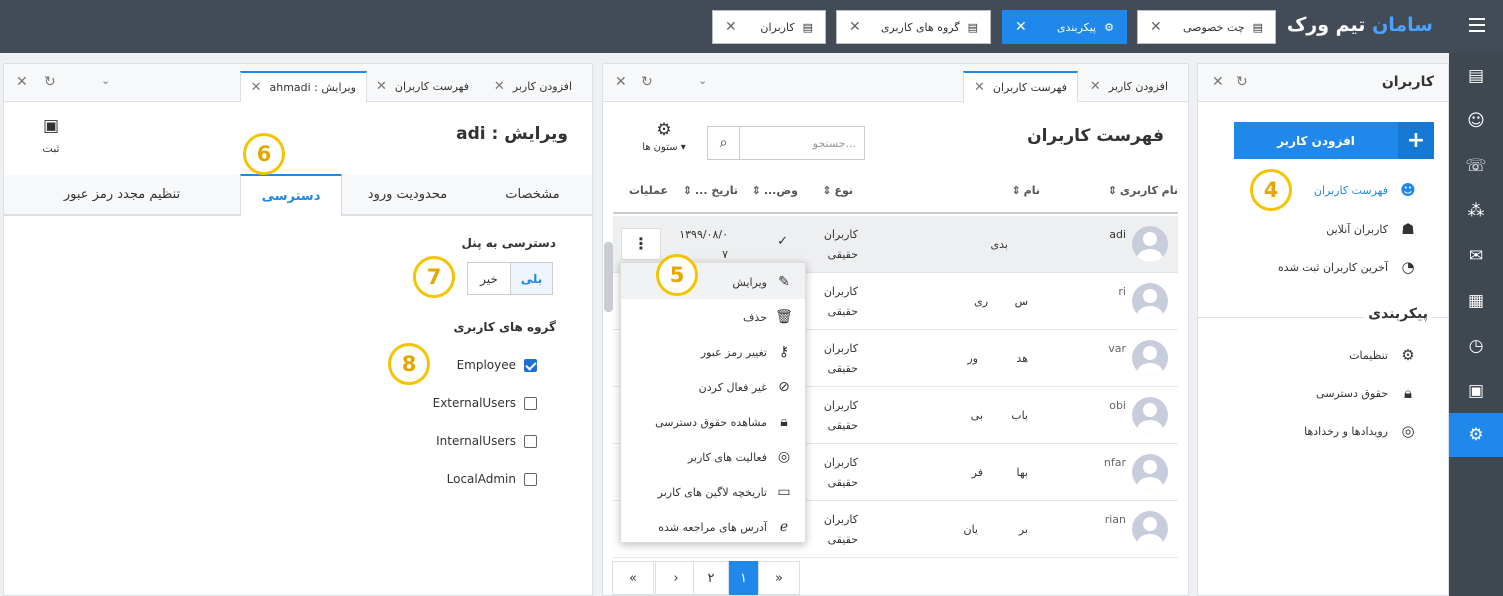 Image resolution: width=1503 pixels, height=596 pixels. Describe the element at coordinates (746, 387) in the screenshot. I see `menu-deactivate: ⊘ غیر فعال کردن` at that location.